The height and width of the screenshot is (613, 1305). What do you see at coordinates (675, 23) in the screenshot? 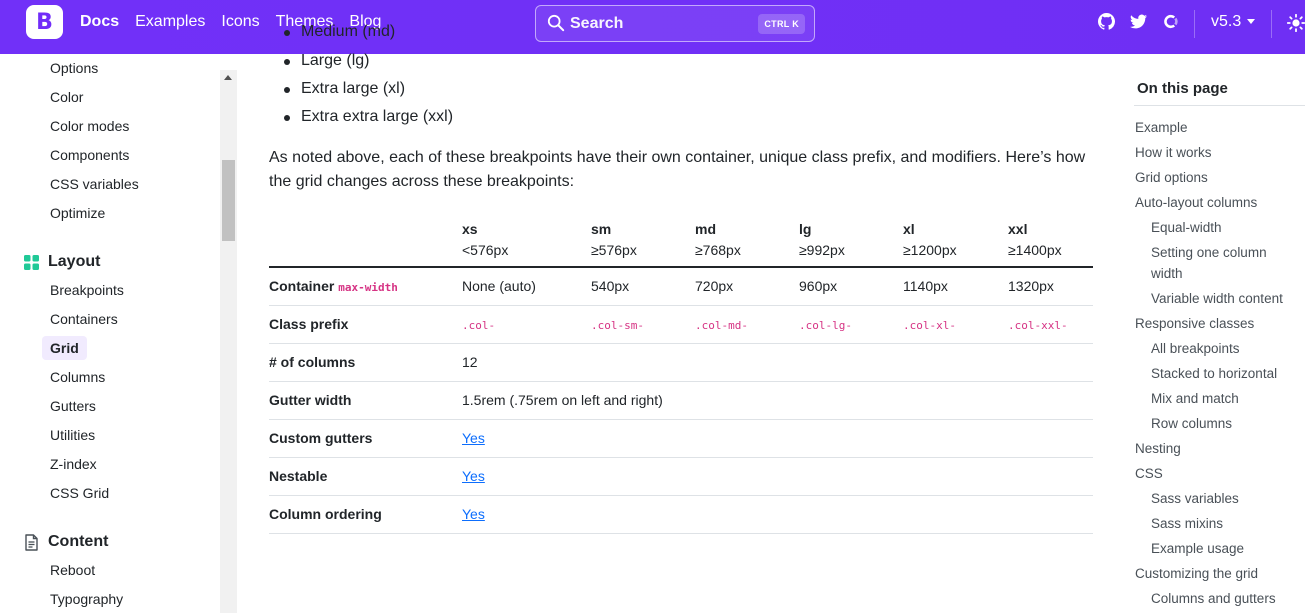
I see `search-button: Search CTRL K` at bounding box center [675, 23].